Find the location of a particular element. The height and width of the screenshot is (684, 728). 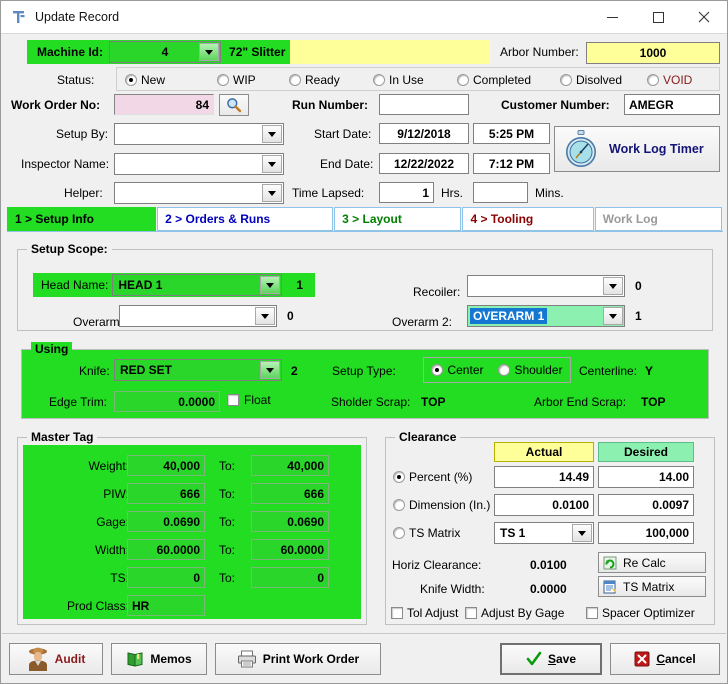

close-button is located at coordinates (704, 17).